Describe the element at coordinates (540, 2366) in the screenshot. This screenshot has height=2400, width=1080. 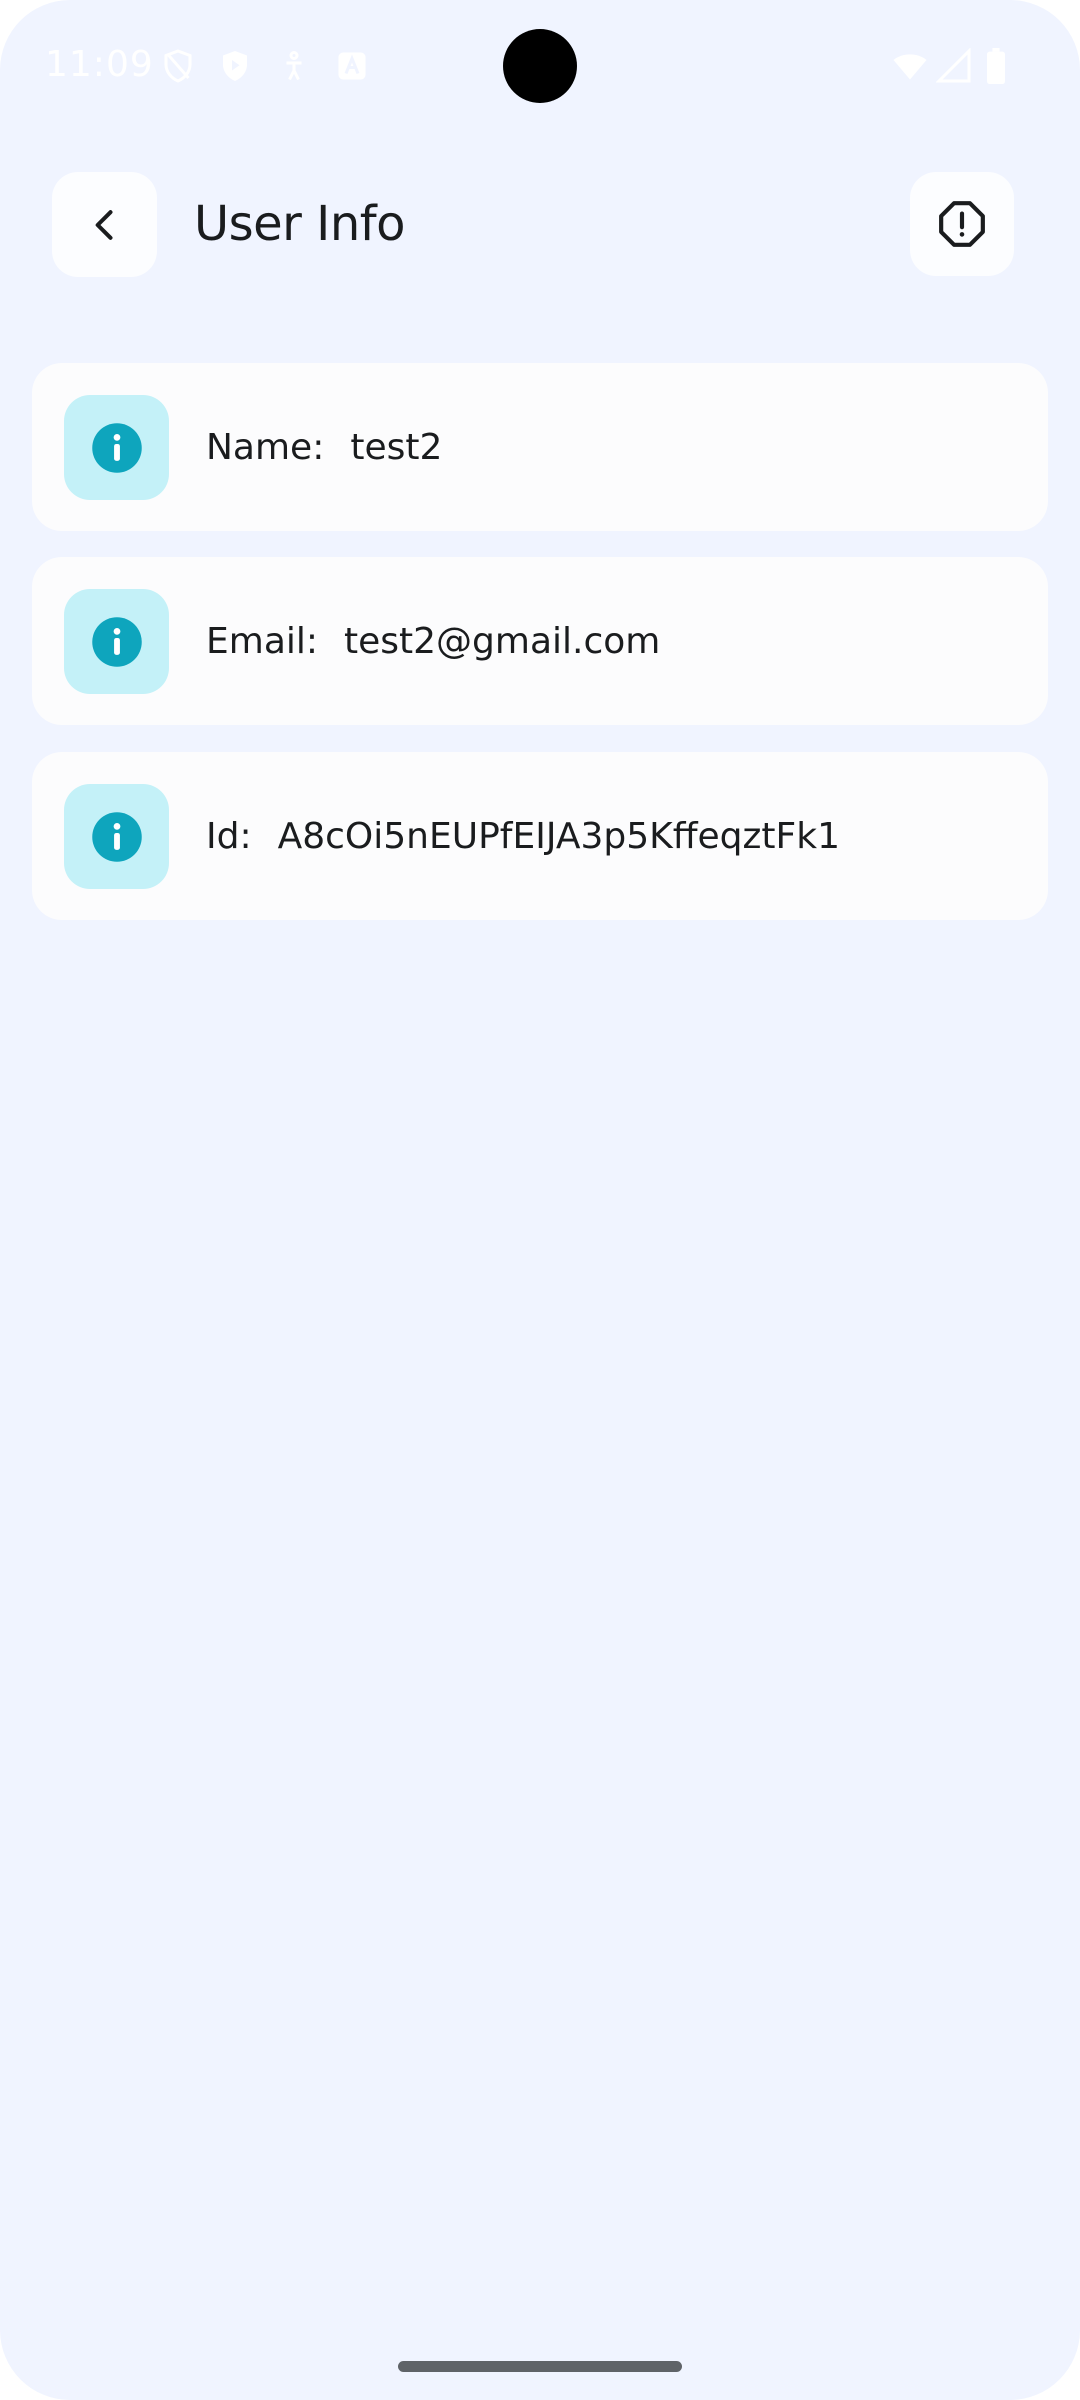
I see `gesture-nav-bar` at that location.